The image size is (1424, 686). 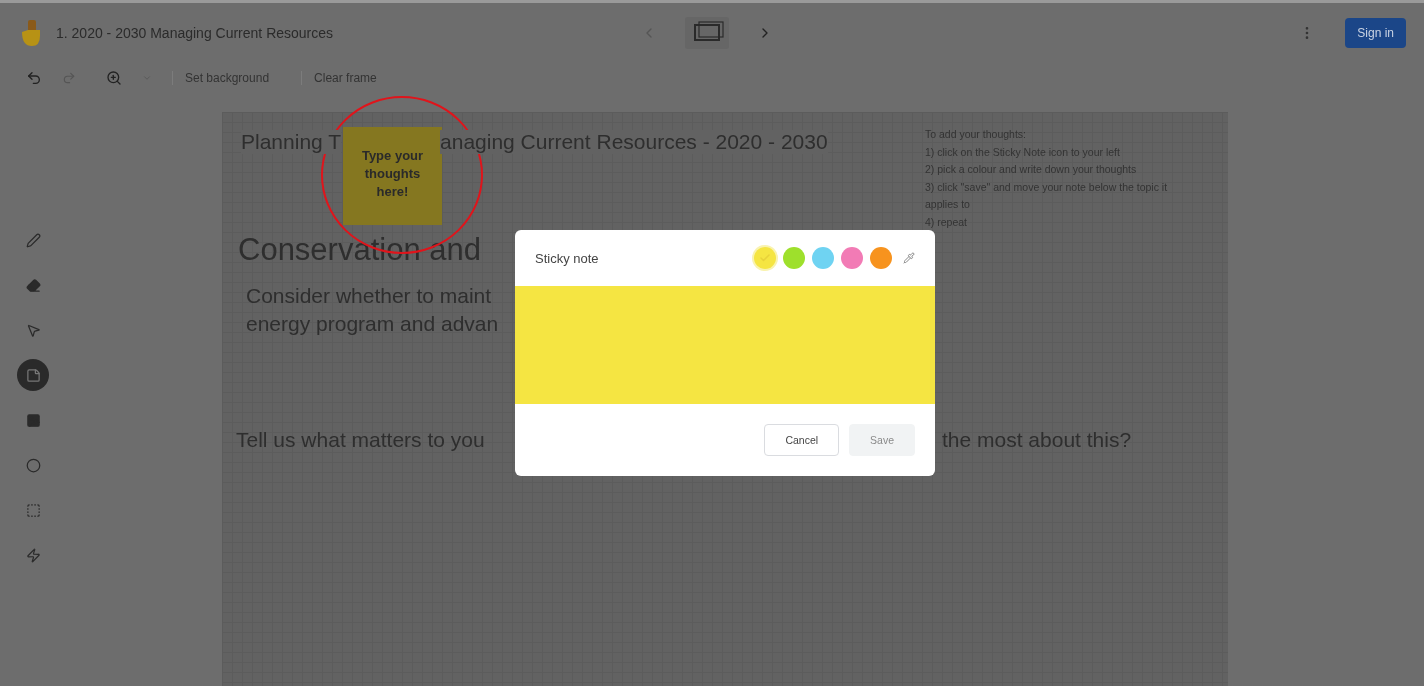 I want to click on frames-icon, so click(x=707, y=32).